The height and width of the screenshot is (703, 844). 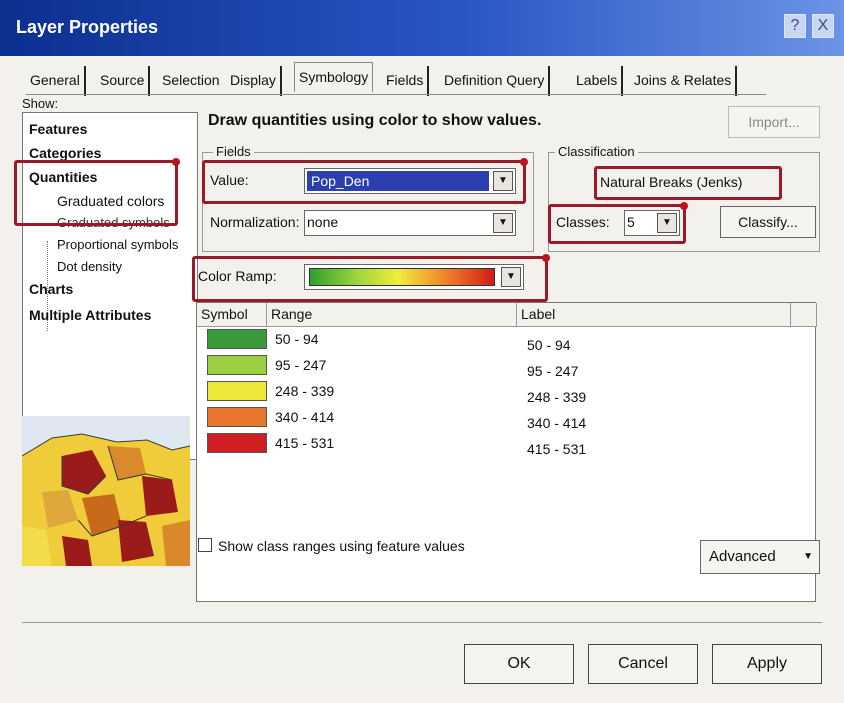 What do you see at coordinates (823, 26) in the screenshot?
I see `close-icon: X` at bounding box center [823, 26].